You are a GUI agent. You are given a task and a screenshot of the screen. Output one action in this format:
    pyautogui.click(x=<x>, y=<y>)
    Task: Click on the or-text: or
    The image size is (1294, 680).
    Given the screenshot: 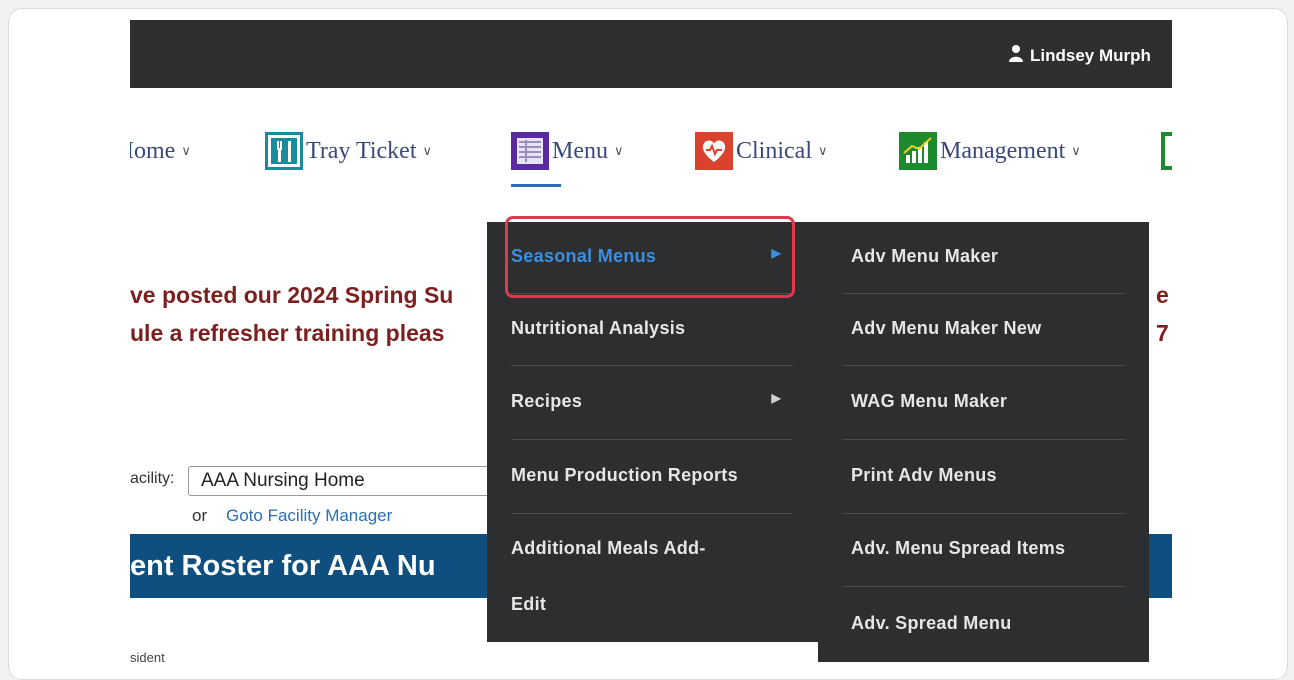 What is the action you would take?
    pyautogui.click(x=200, y=515)
    